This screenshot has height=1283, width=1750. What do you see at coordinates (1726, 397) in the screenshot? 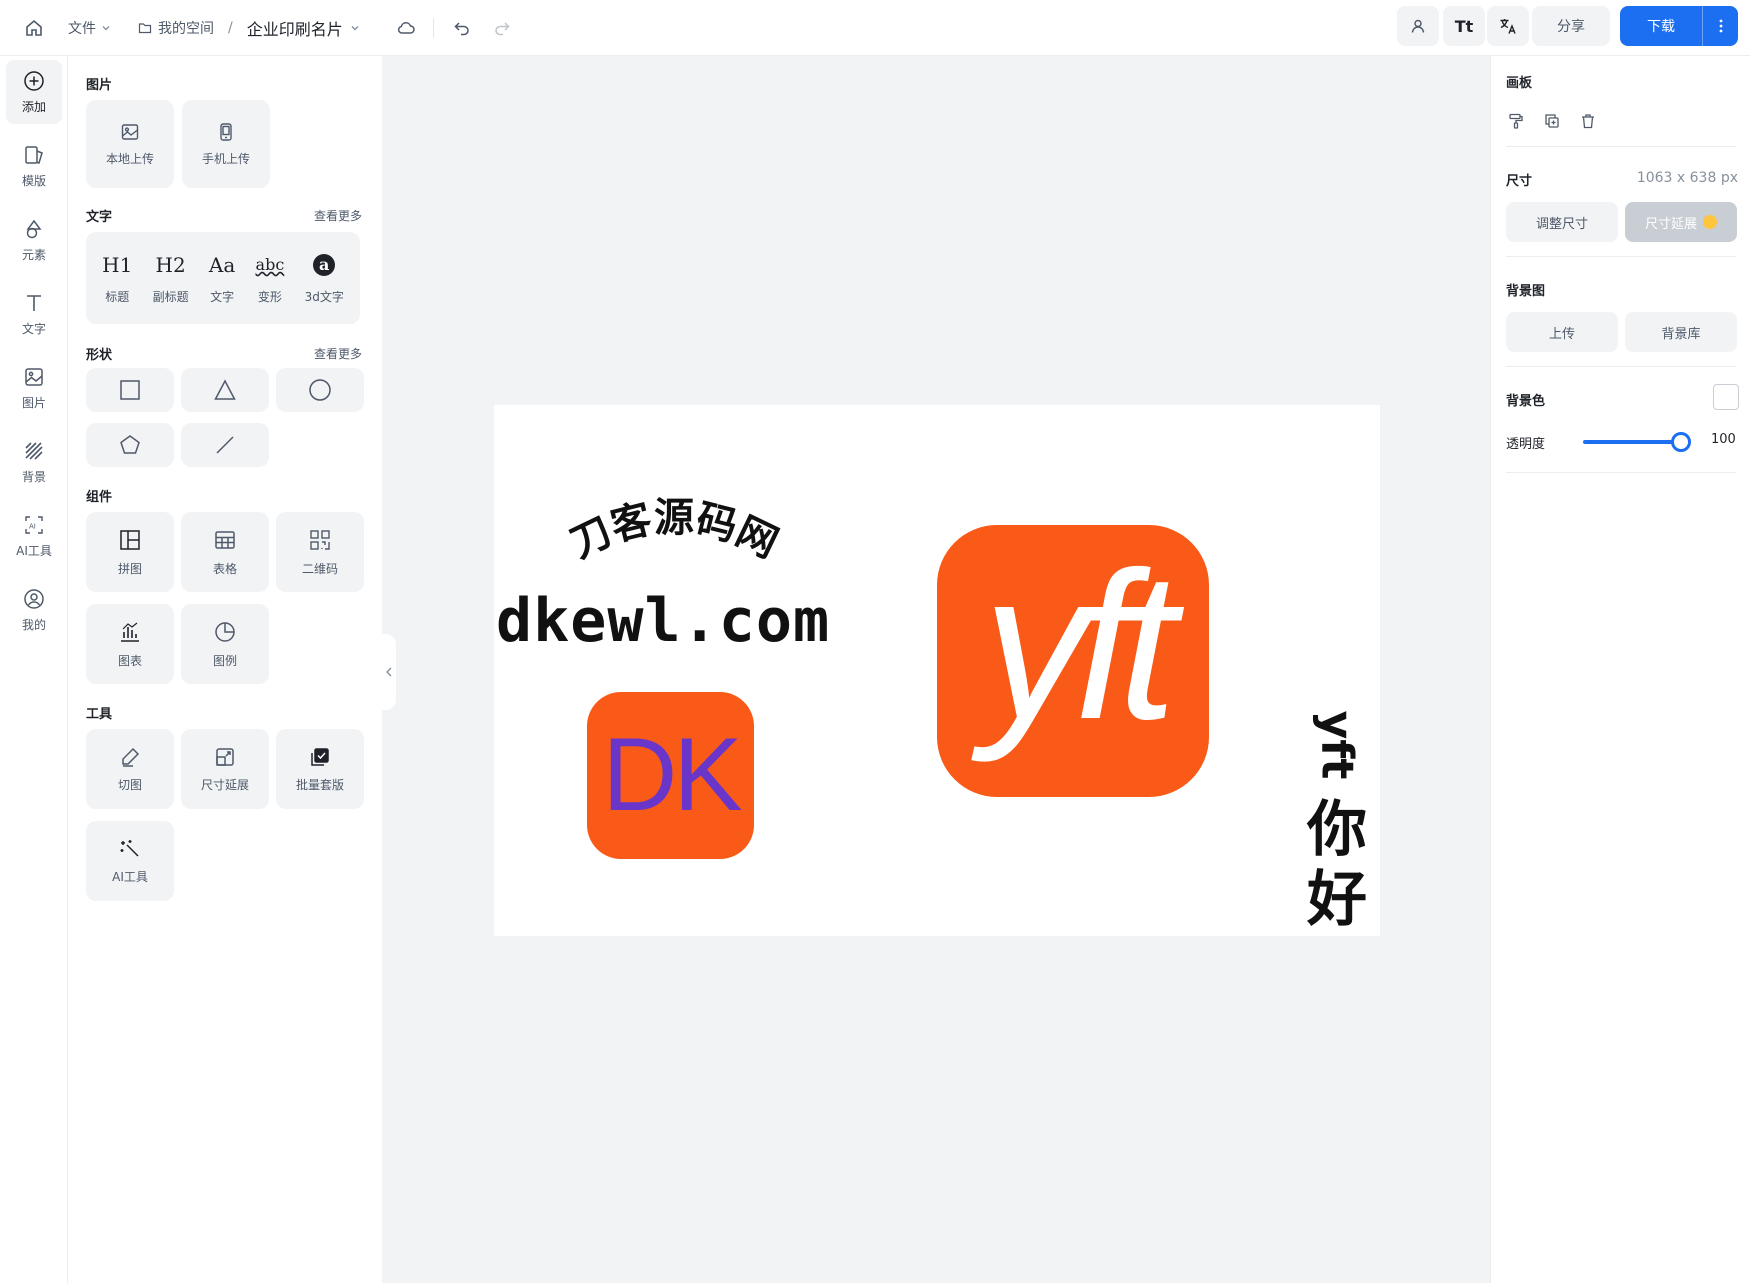
I see `bg-color-swatch` at bounding box center [1726, 397].